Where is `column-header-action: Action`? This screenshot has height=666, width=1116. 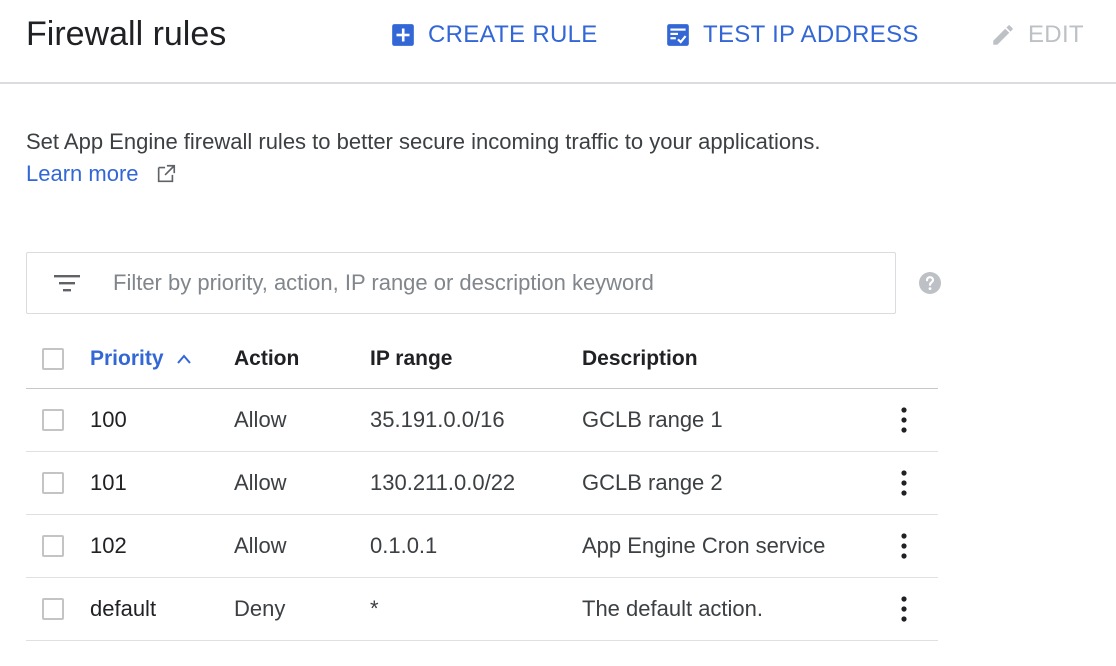 column-header-action: Action is located at coordinates (266, 359).